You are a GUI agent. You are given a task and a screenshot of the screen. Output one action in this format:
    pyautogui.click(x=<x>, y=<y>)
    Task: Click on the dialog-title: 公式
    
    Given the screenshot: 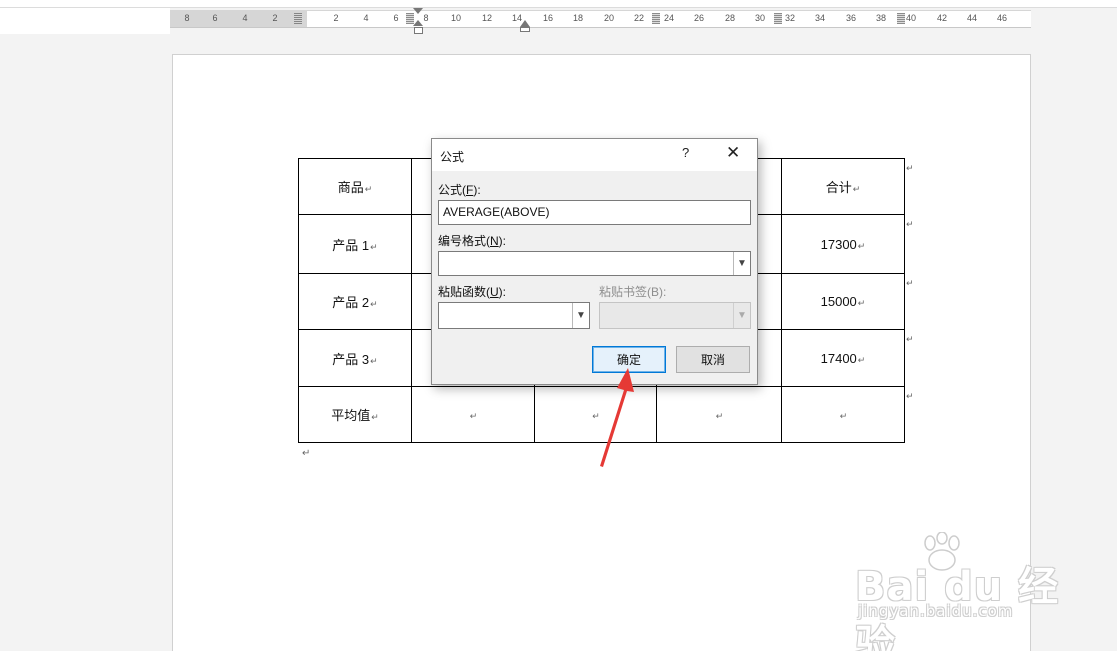 What is the action you would take?
    pyautogui.click(x=452, y=157)
    